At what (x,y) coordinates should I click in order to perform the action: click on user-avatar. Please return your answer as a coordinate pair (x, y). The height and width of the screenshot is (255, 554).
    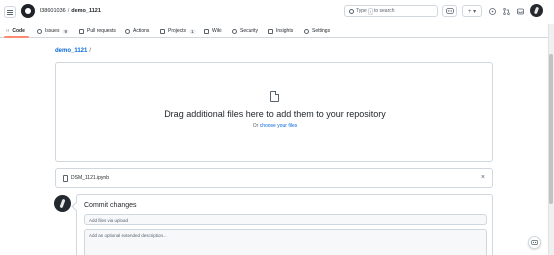
    Looking at the image, I should click on (536, 10).